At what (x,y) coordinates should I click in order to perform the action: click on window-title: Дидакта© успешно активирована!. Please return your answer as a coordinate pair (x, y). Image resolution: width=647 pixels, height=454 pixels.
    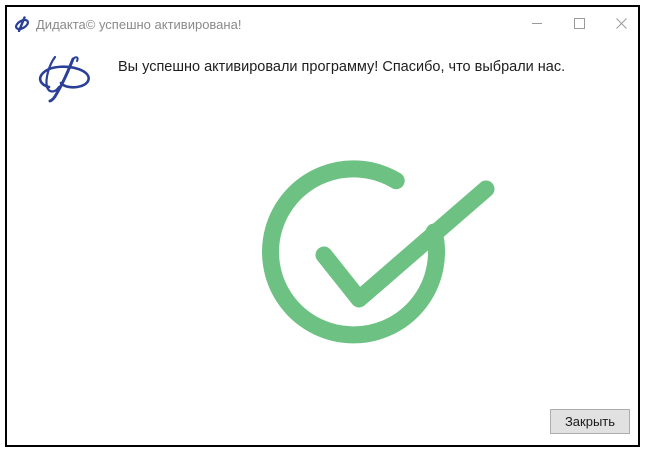
    Looking at the image, I should click on (139, 24).